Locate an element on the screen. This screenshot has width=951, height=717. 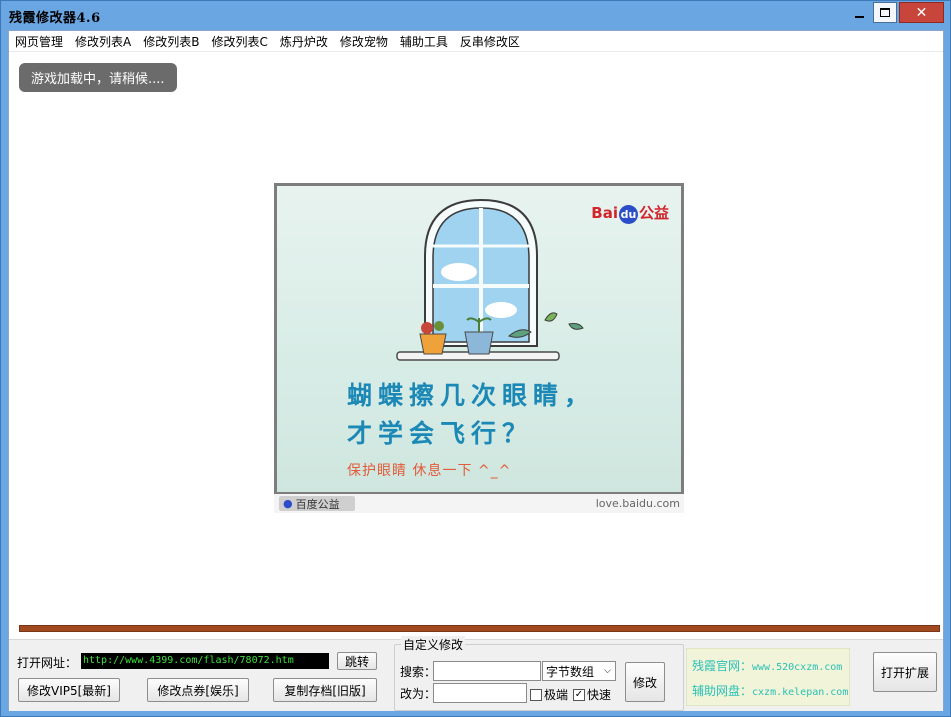
minimize-button is located at coordinates (859, 12).